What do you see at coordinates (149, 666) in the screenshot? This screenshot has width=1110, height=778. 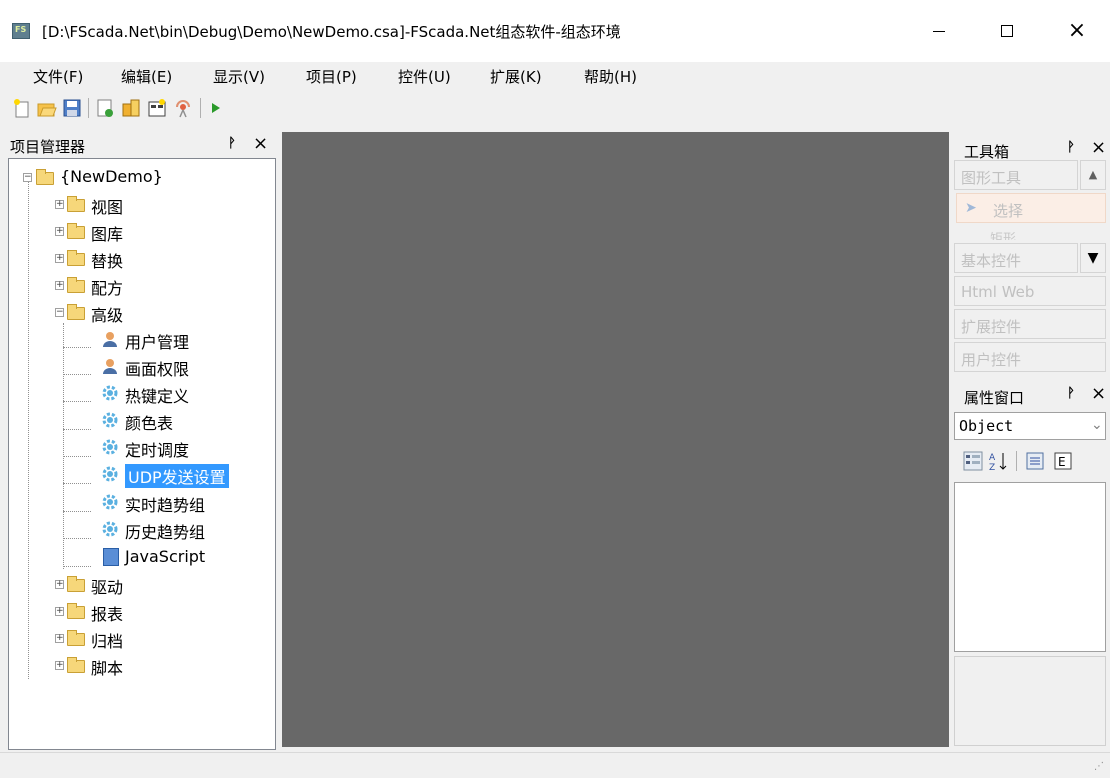 I see `tree-node-script: + 脚本` at bounding box center [149, 666].